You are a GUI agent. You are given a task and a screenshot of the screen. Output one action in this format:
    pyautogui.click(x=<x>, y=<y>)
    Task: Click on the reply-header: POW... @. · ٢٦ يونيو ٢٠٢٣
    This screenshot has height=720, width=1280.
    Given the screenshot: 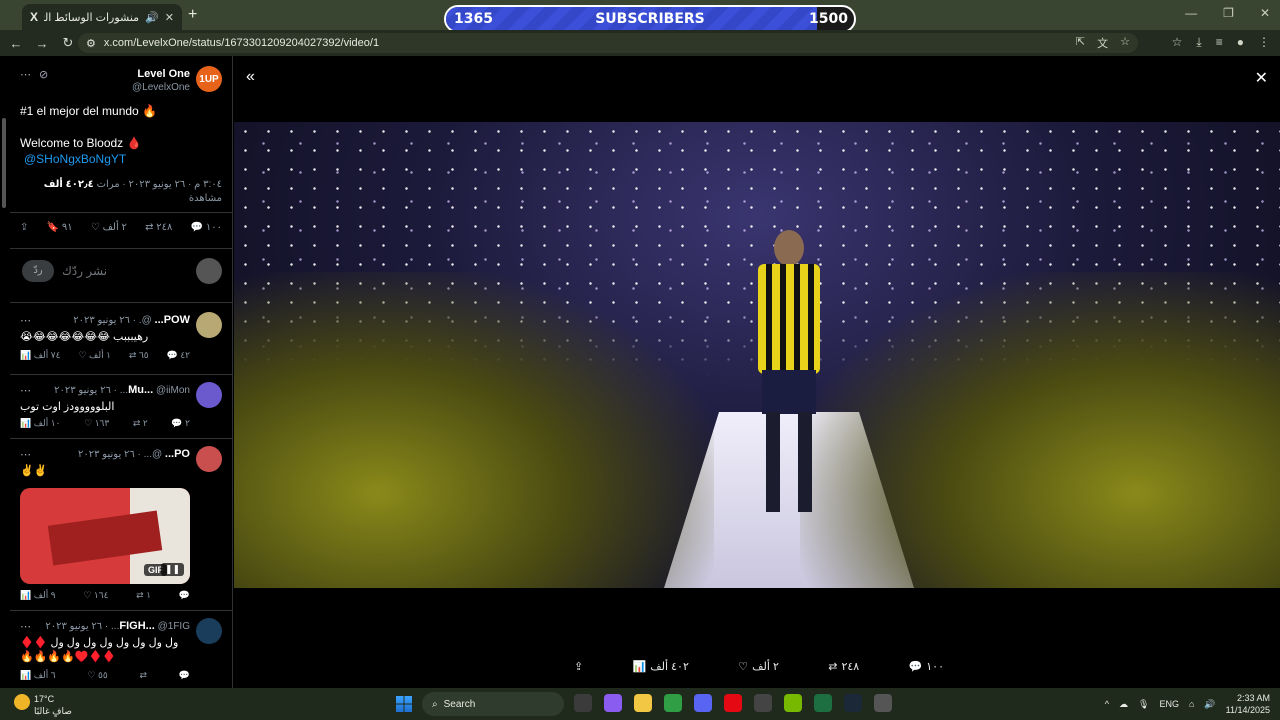 What is the action you would take?
    pyautogui.click(x=105, y=320)
    